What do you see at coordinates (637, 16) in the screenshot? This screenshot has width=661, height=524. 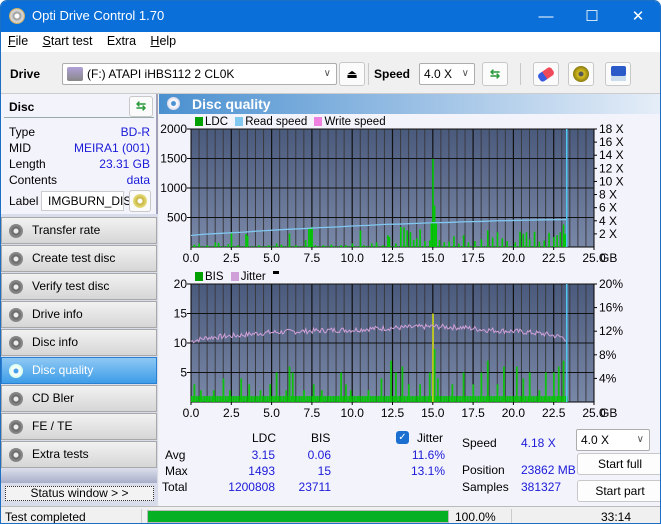 I see `close-button: ✕` at bounding box center [637, 16].